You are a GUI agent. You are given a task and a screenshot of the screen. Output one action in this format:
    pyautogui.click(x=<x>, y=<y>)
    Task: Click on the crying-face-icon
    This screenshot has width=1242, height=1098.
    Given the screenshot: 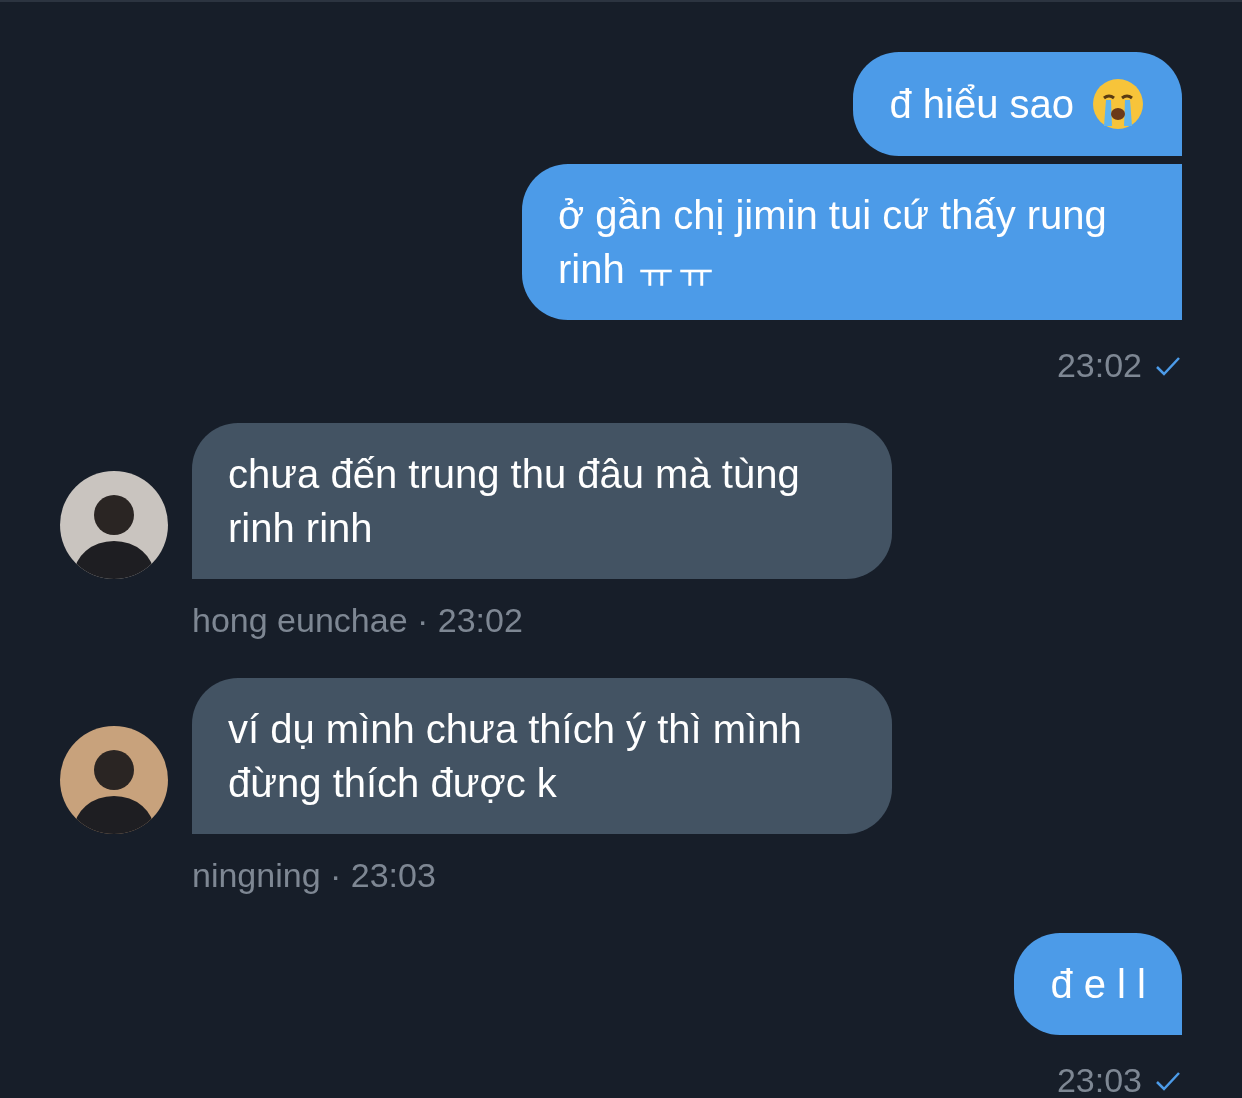 What is the action you would take?
    pyautogui.click(x=1118, y=104)
    